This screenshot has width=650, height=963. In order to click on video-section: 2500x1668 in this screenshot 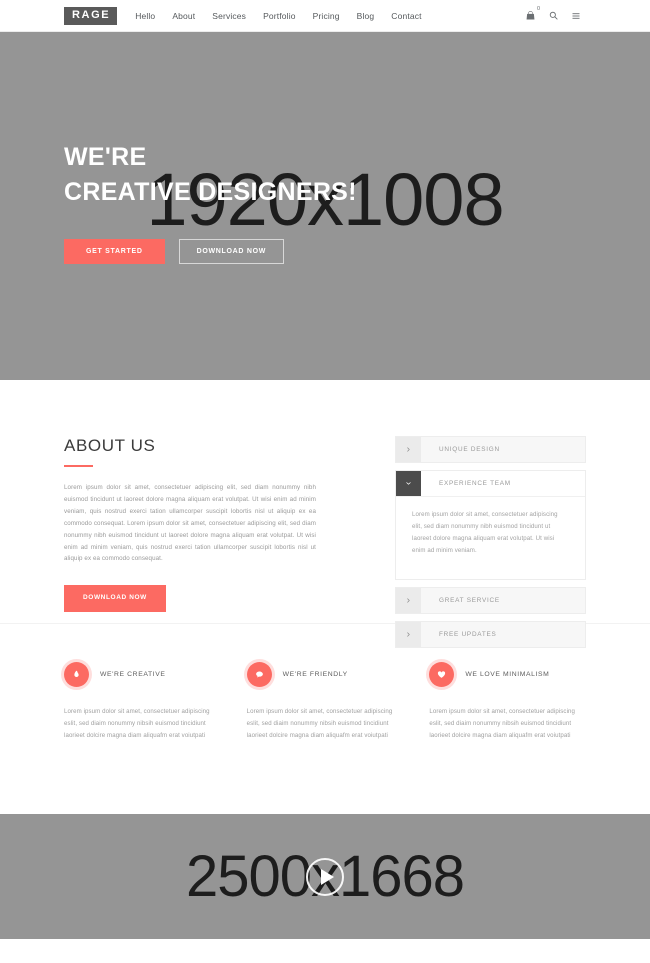, I will do `click(325, 876)`.